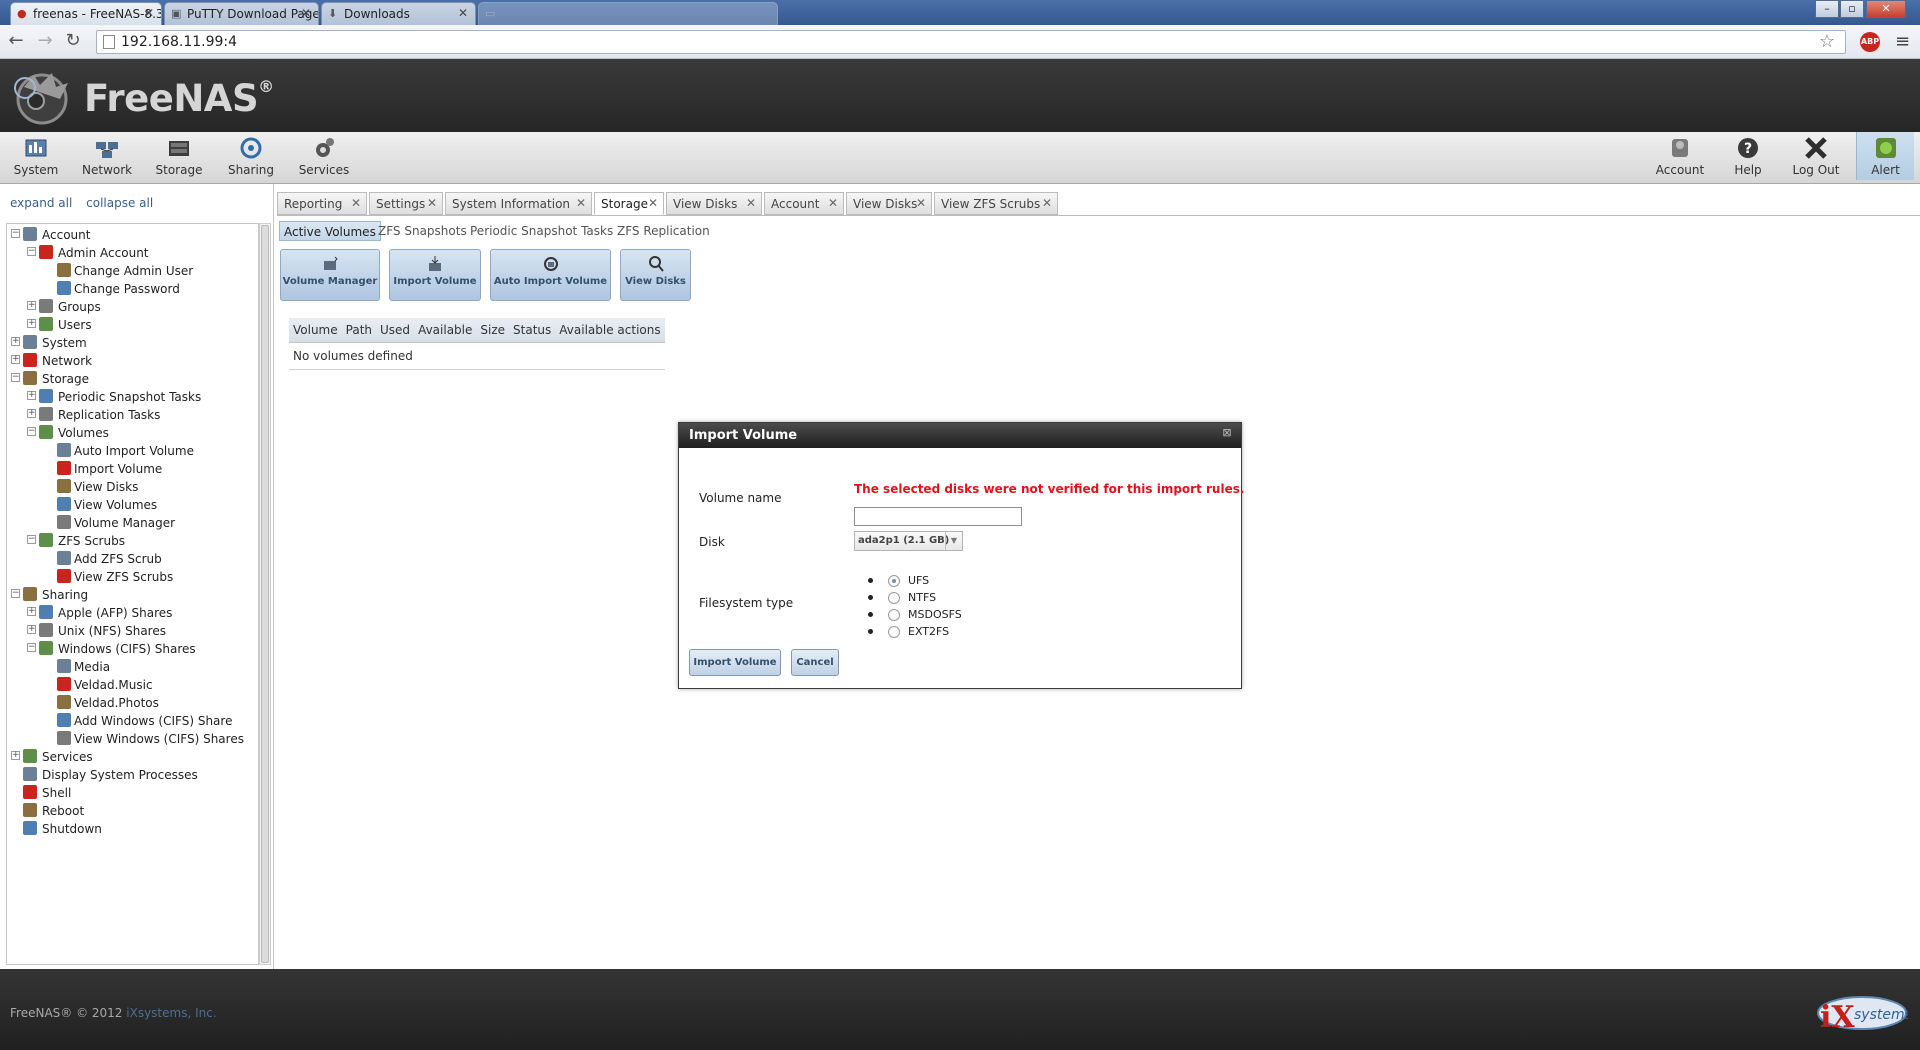  I want to click on column-header-available-actions: Available actions, so click(610, 330).